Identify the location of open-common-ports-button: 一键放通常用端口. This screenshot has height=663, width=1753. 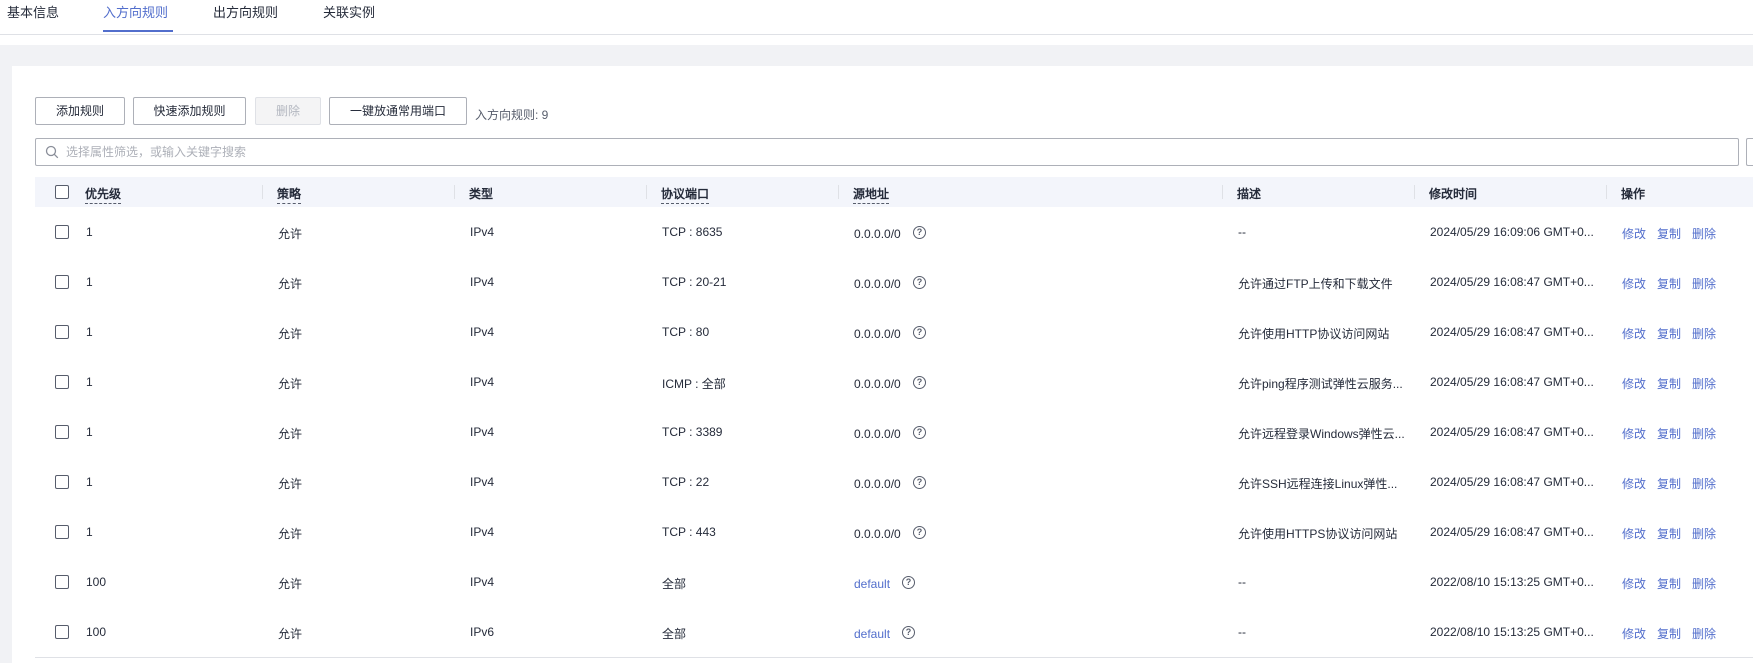
(398, 111).